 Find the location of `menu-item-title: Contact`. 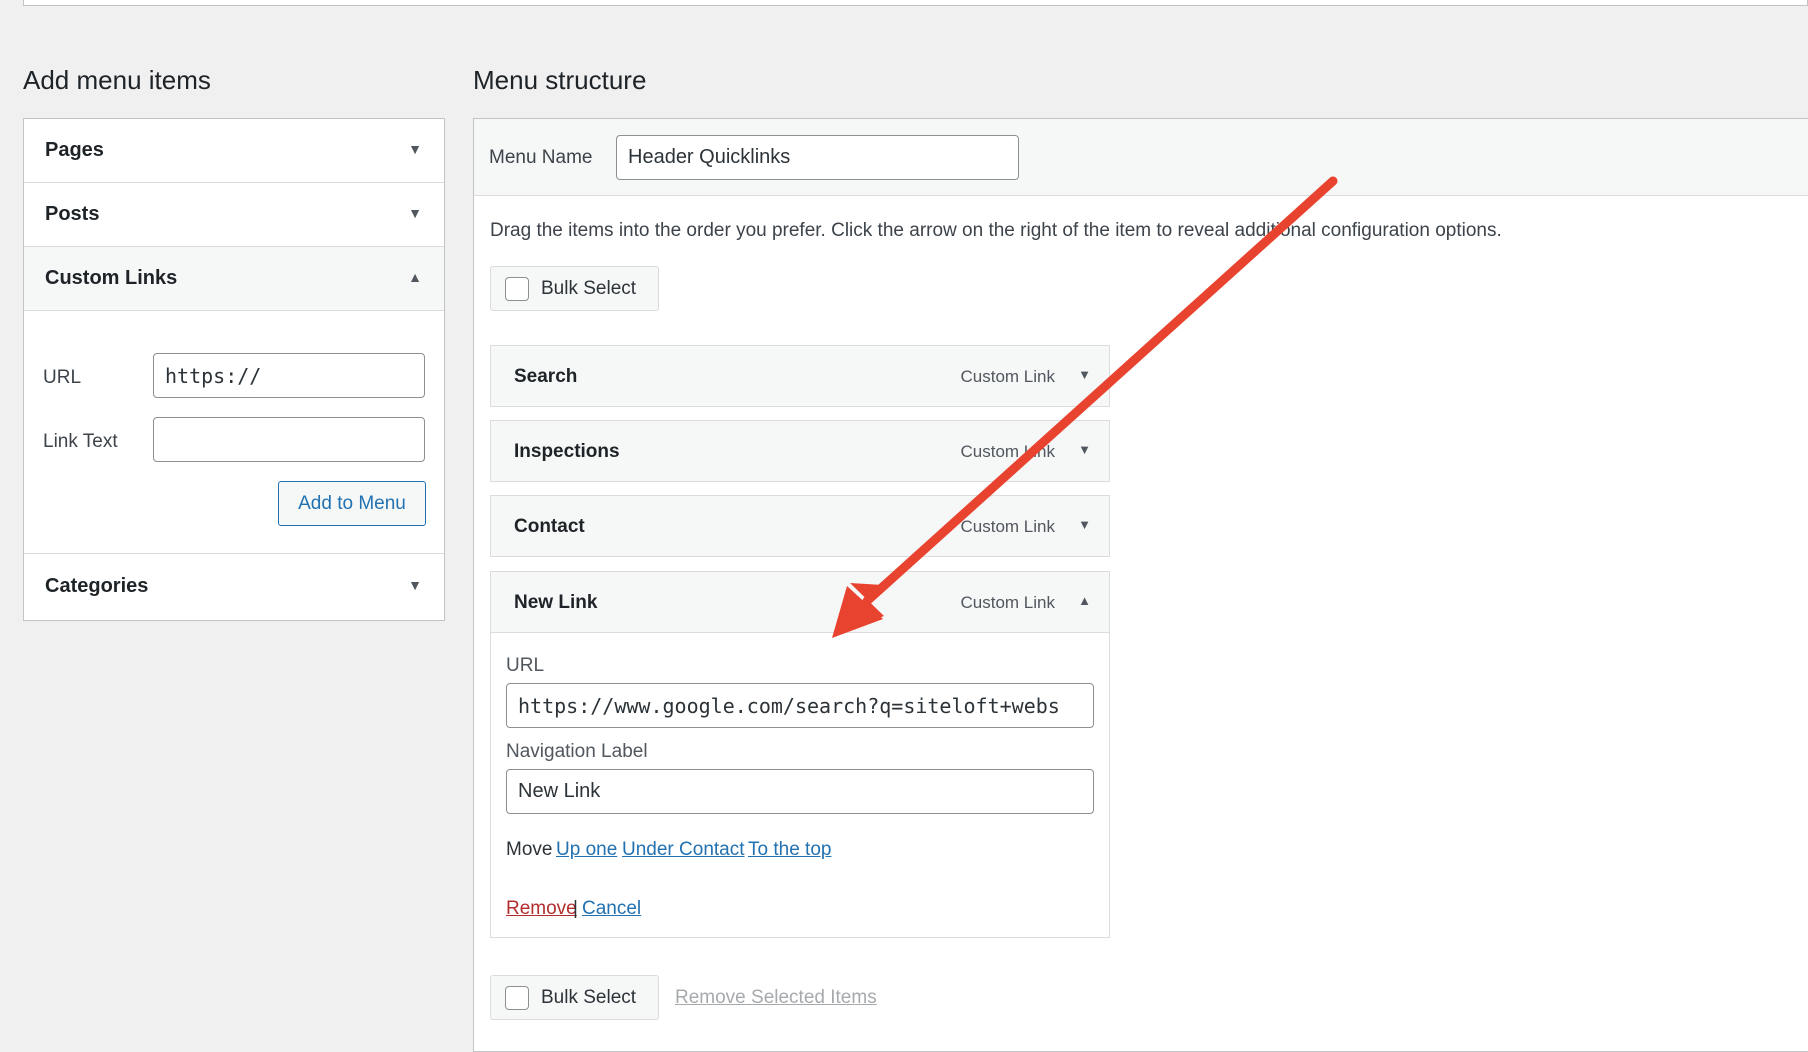

menu-item-title: Contact is located at coordinates (549, 526).